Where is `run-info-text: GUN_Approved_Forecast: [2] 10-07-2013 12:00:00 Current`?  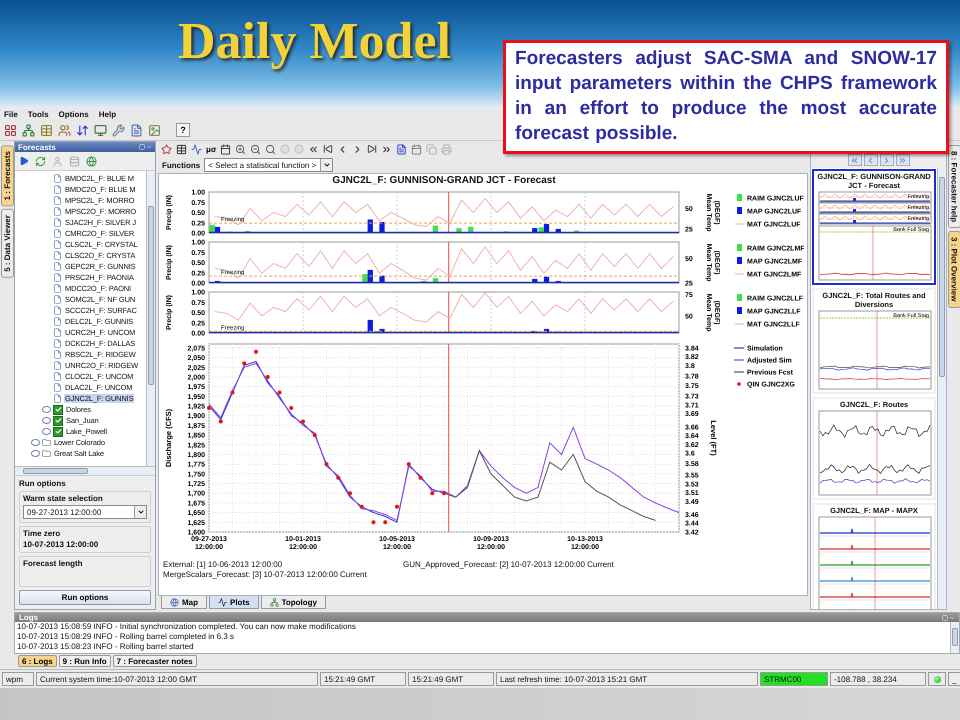 run-info-text: GUN_Approved_Forecast: [2] 10-07-2013 12:00:00 Current is located at coordinates (509, 564).